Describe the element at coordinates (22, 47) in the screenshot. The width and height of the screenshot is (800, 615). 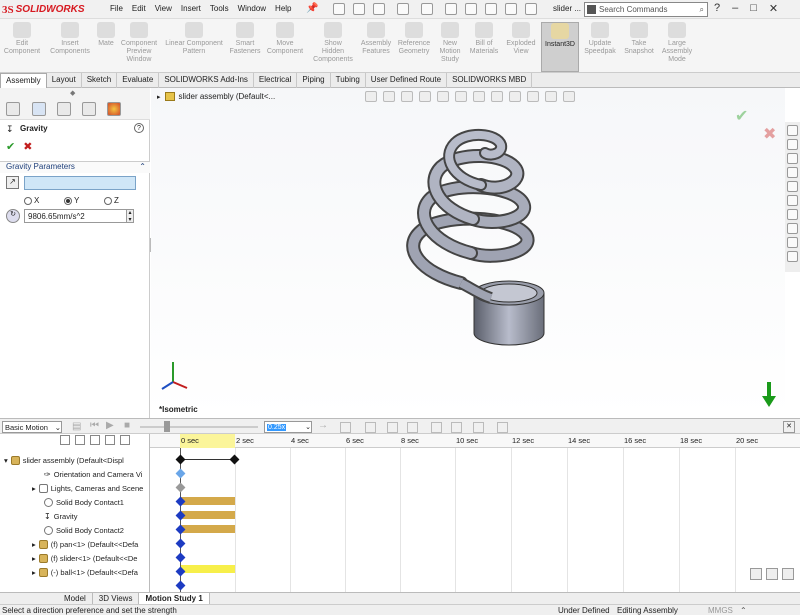
I see `edit-component-button: Edit Component` at that location.